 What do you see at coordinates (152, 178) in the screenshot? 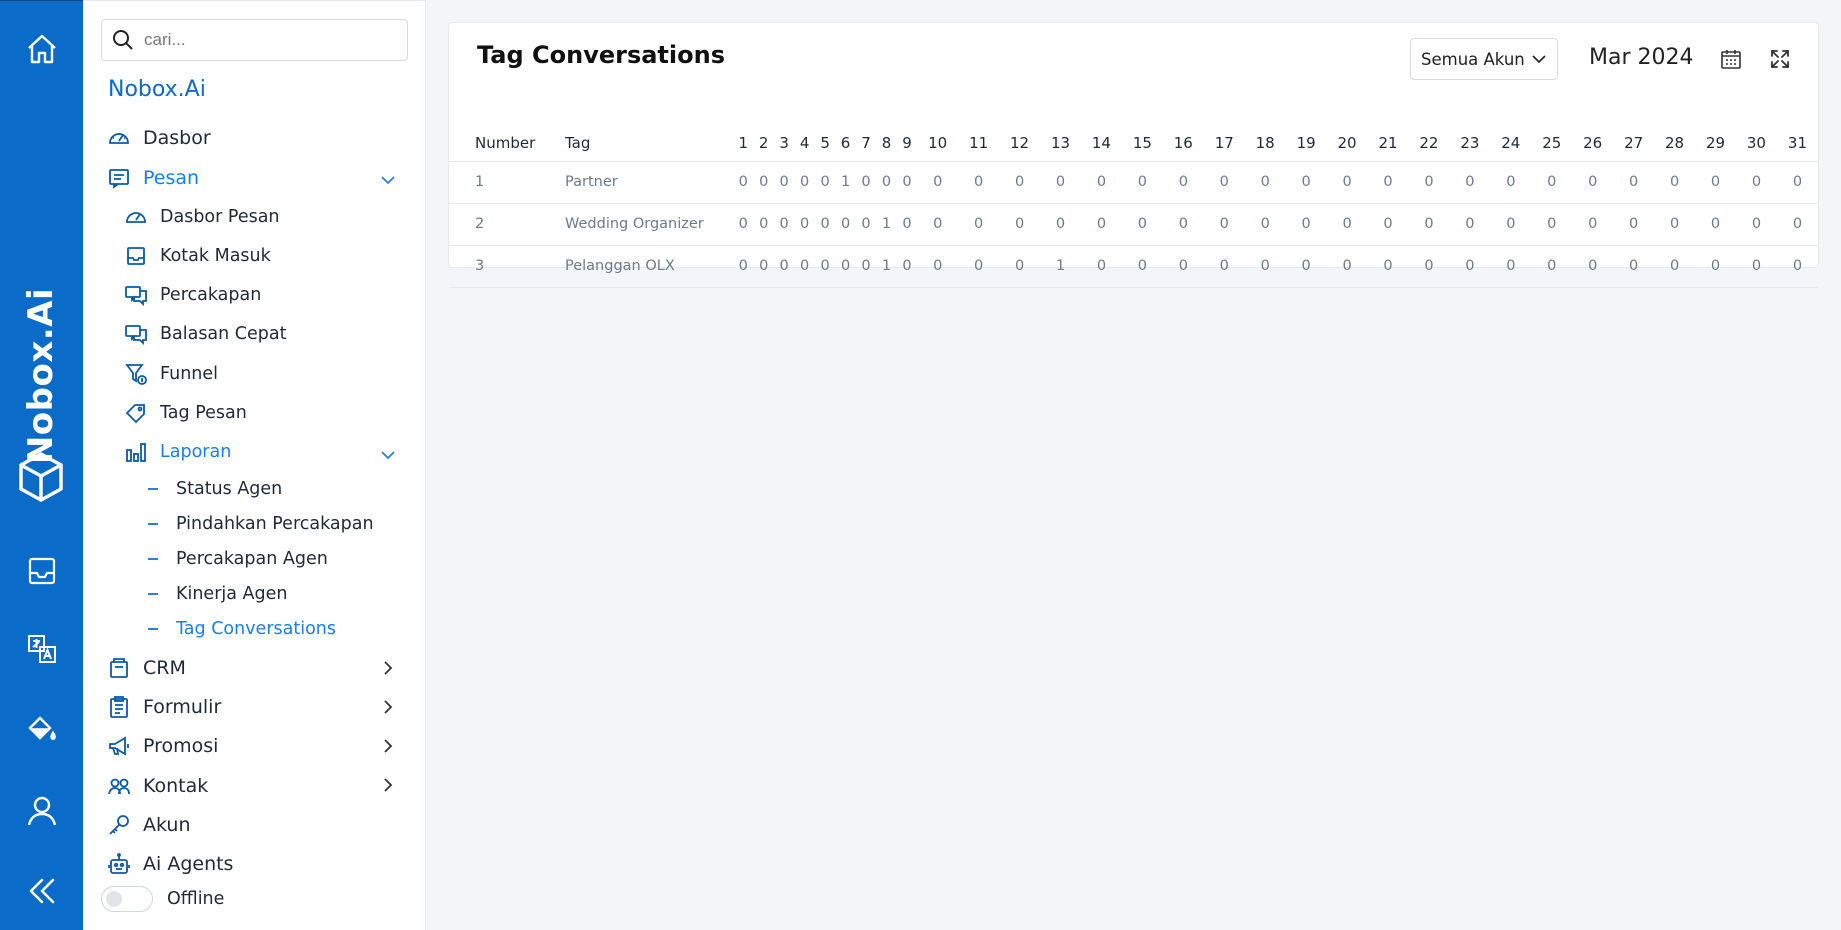
I see `menu-pesan: Pesan` at bounding box center [152, 178].